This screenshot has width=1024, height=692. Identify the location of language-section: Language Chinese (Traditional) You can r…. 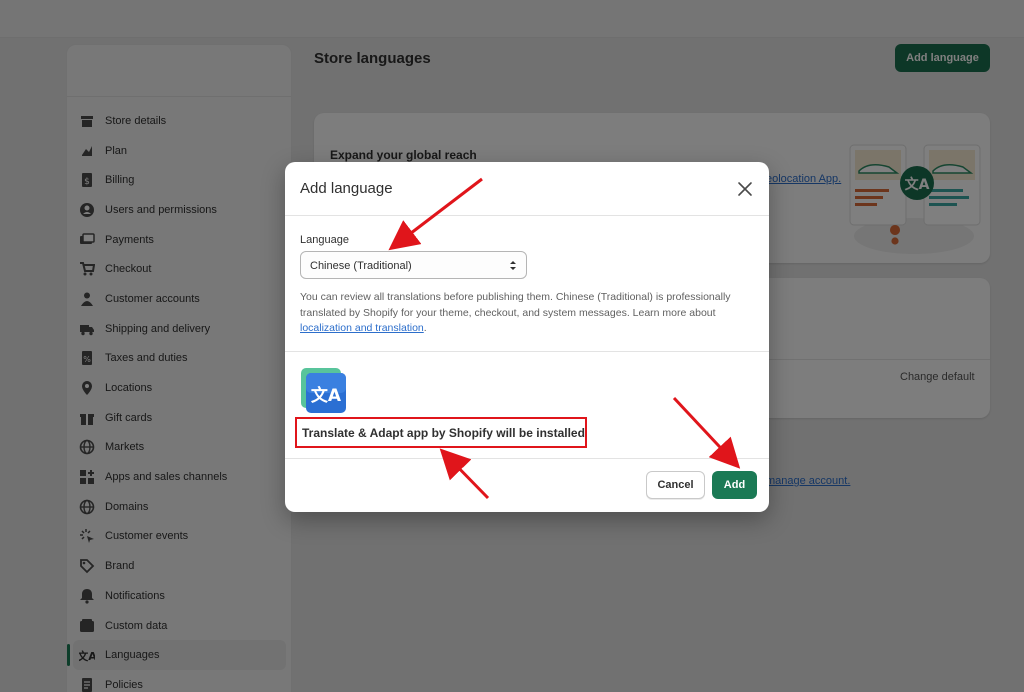
(527, 284).